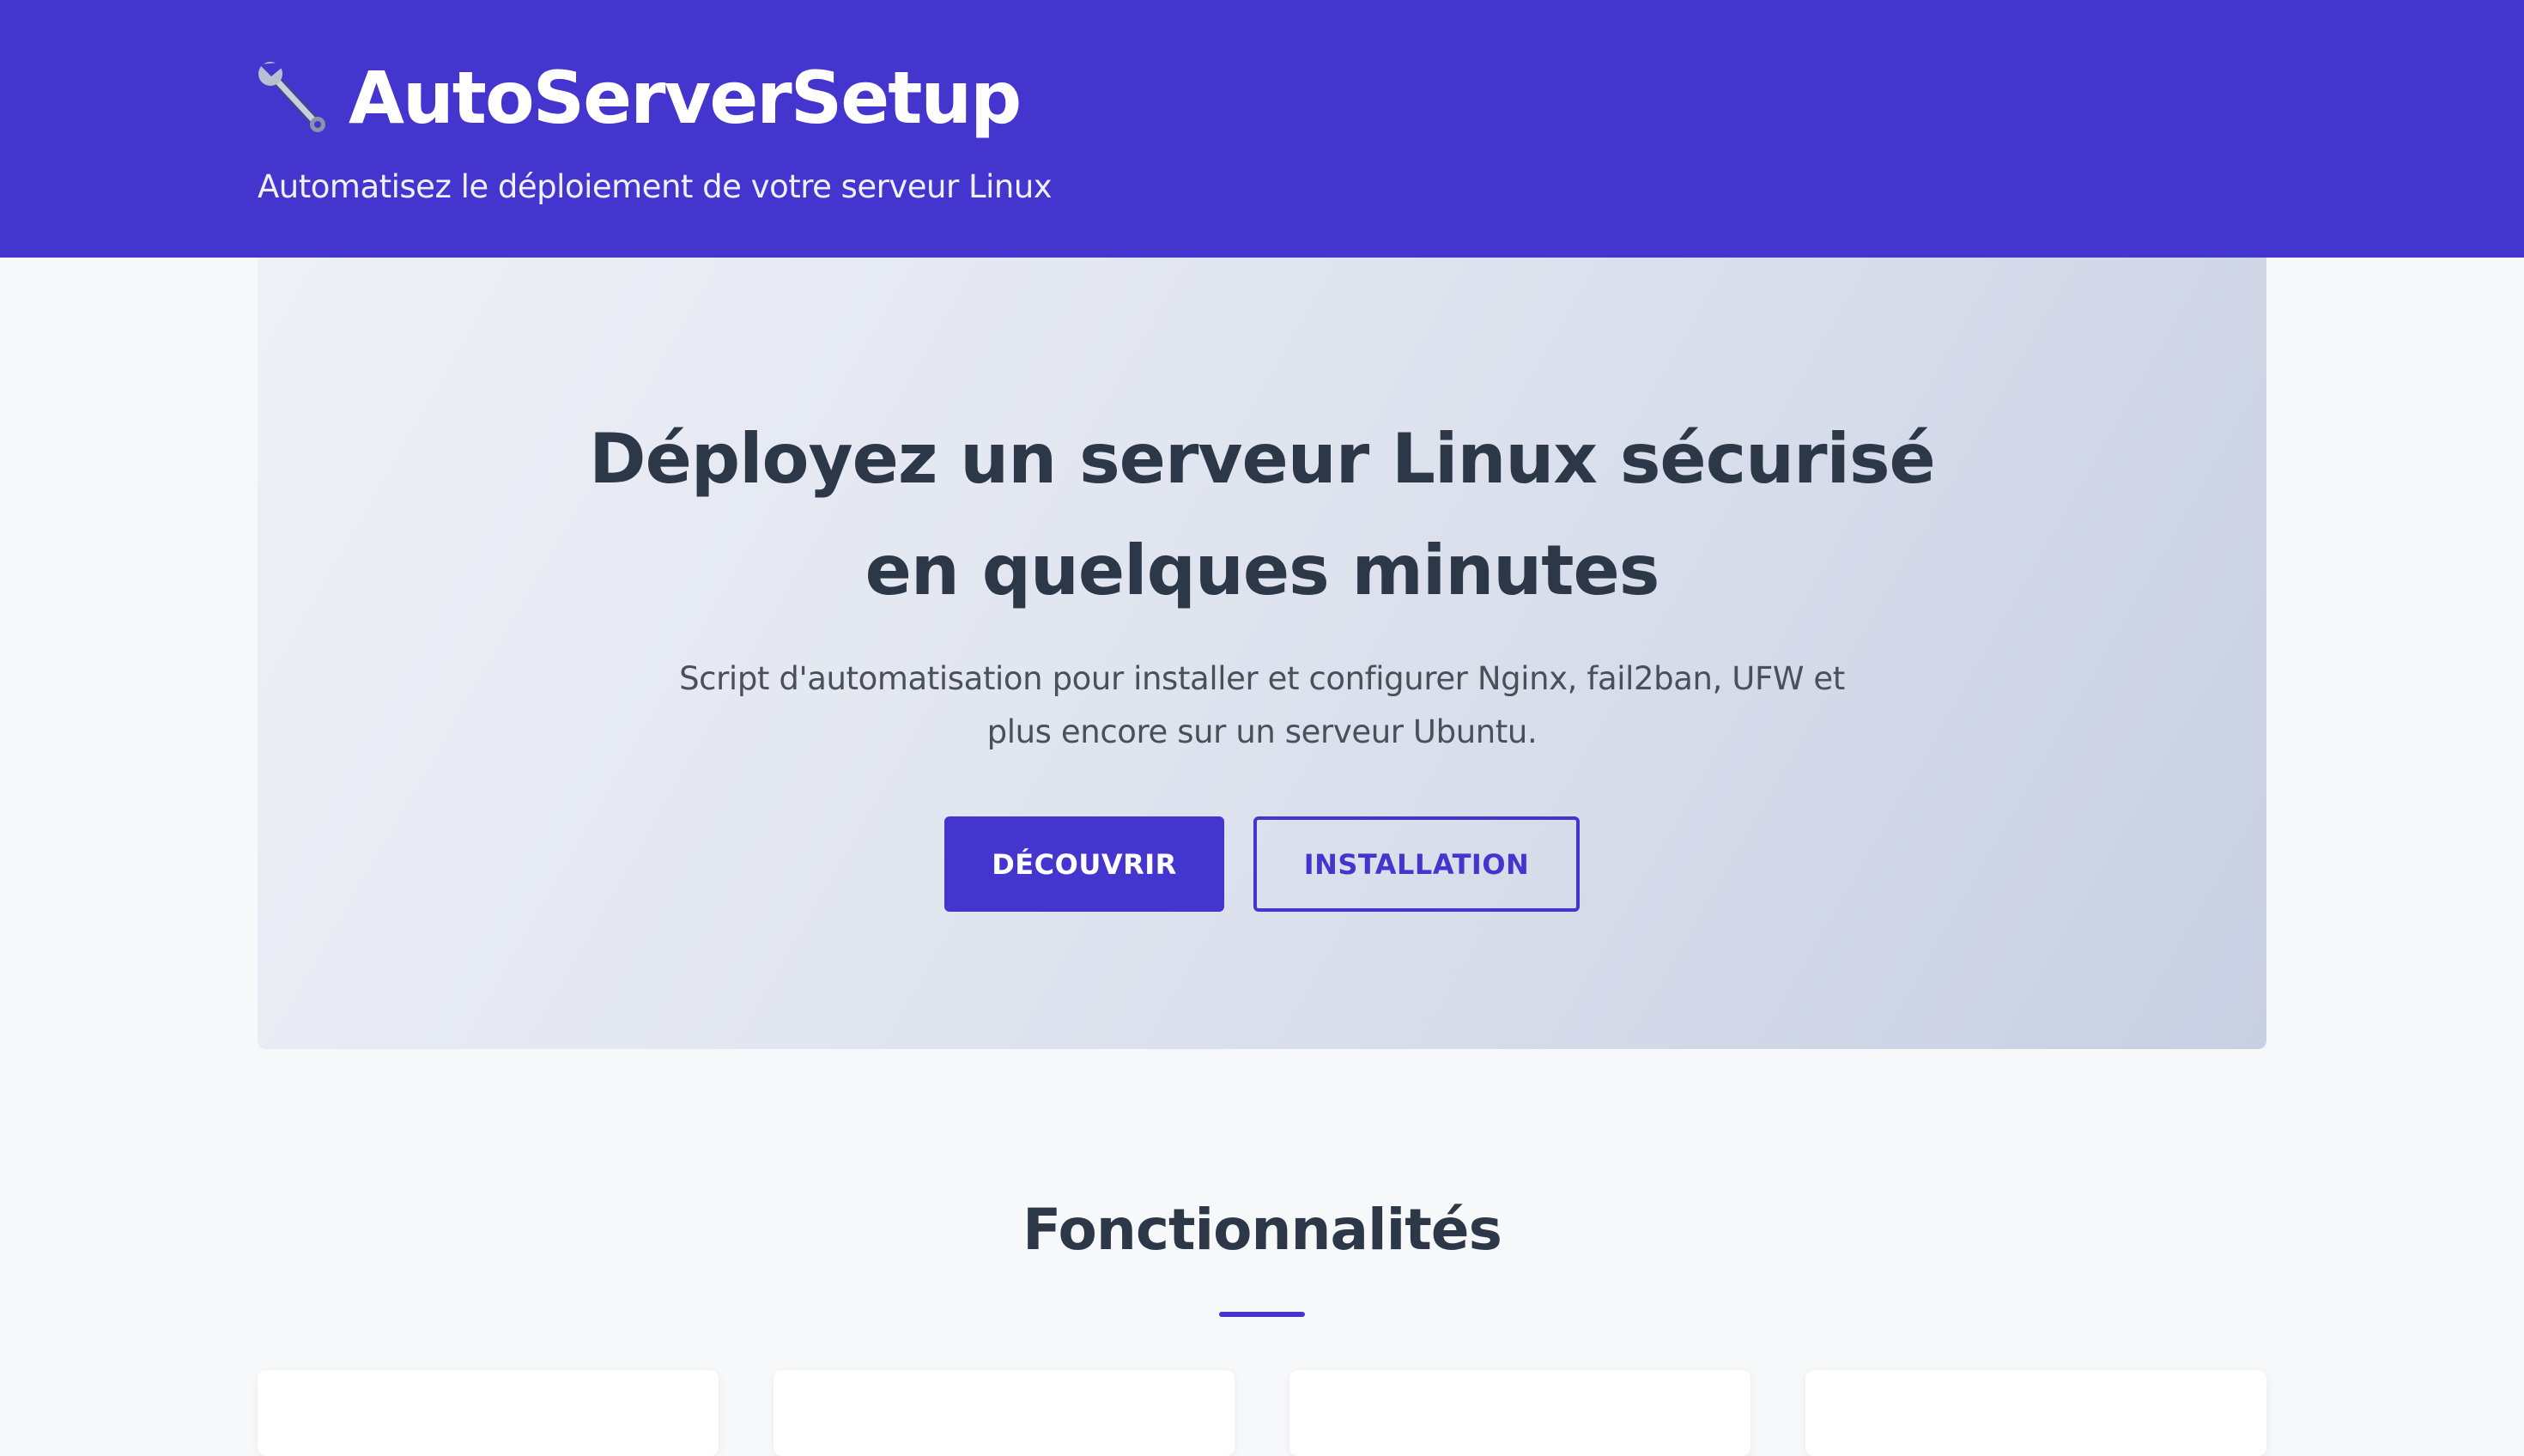 The height and width of the screenshot is (1456, 2524). I want to click on features-title: Fonctionnalités, so click(1262, 1230).